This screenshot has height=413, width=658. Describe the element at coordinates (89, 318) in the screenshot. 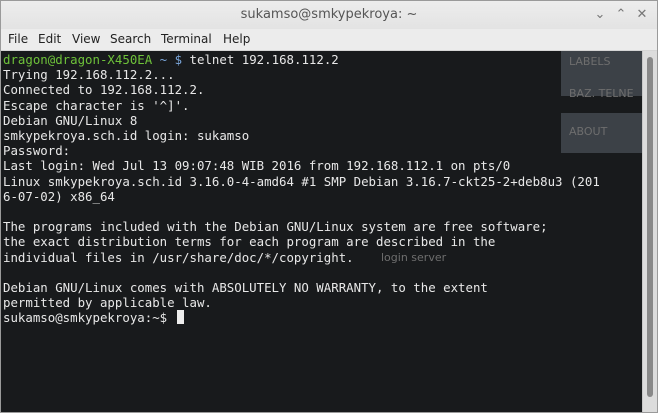

I see `shell-prompt: sukamso@smkypekroya:~$` at that location.